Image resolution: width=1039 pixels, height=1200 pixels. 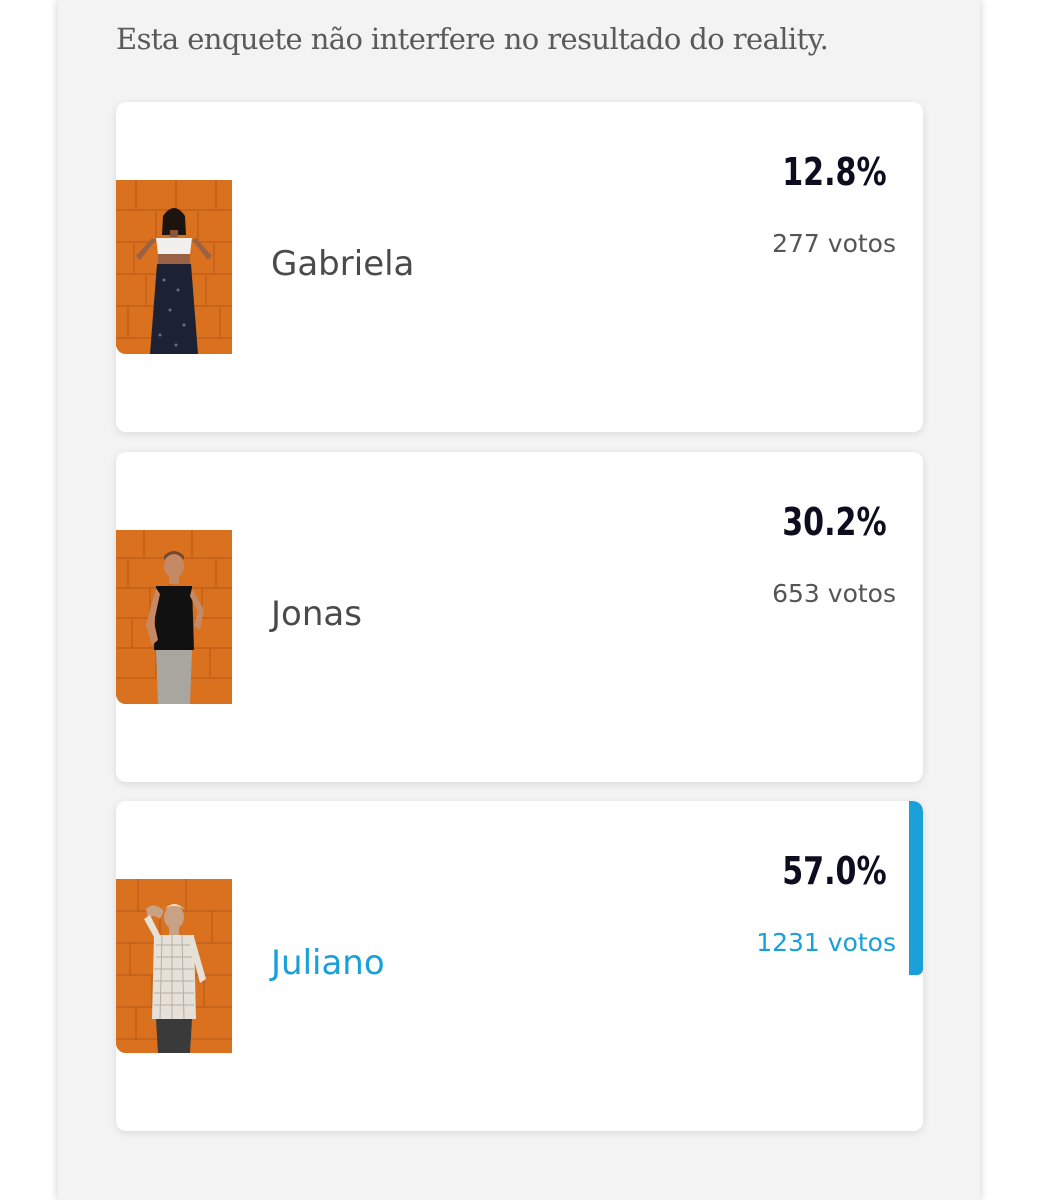 What do you see at coordinates (834, 172) in the screenshot?
I see `vote-percentage: 12.8%` at bounding box center [834, 172].